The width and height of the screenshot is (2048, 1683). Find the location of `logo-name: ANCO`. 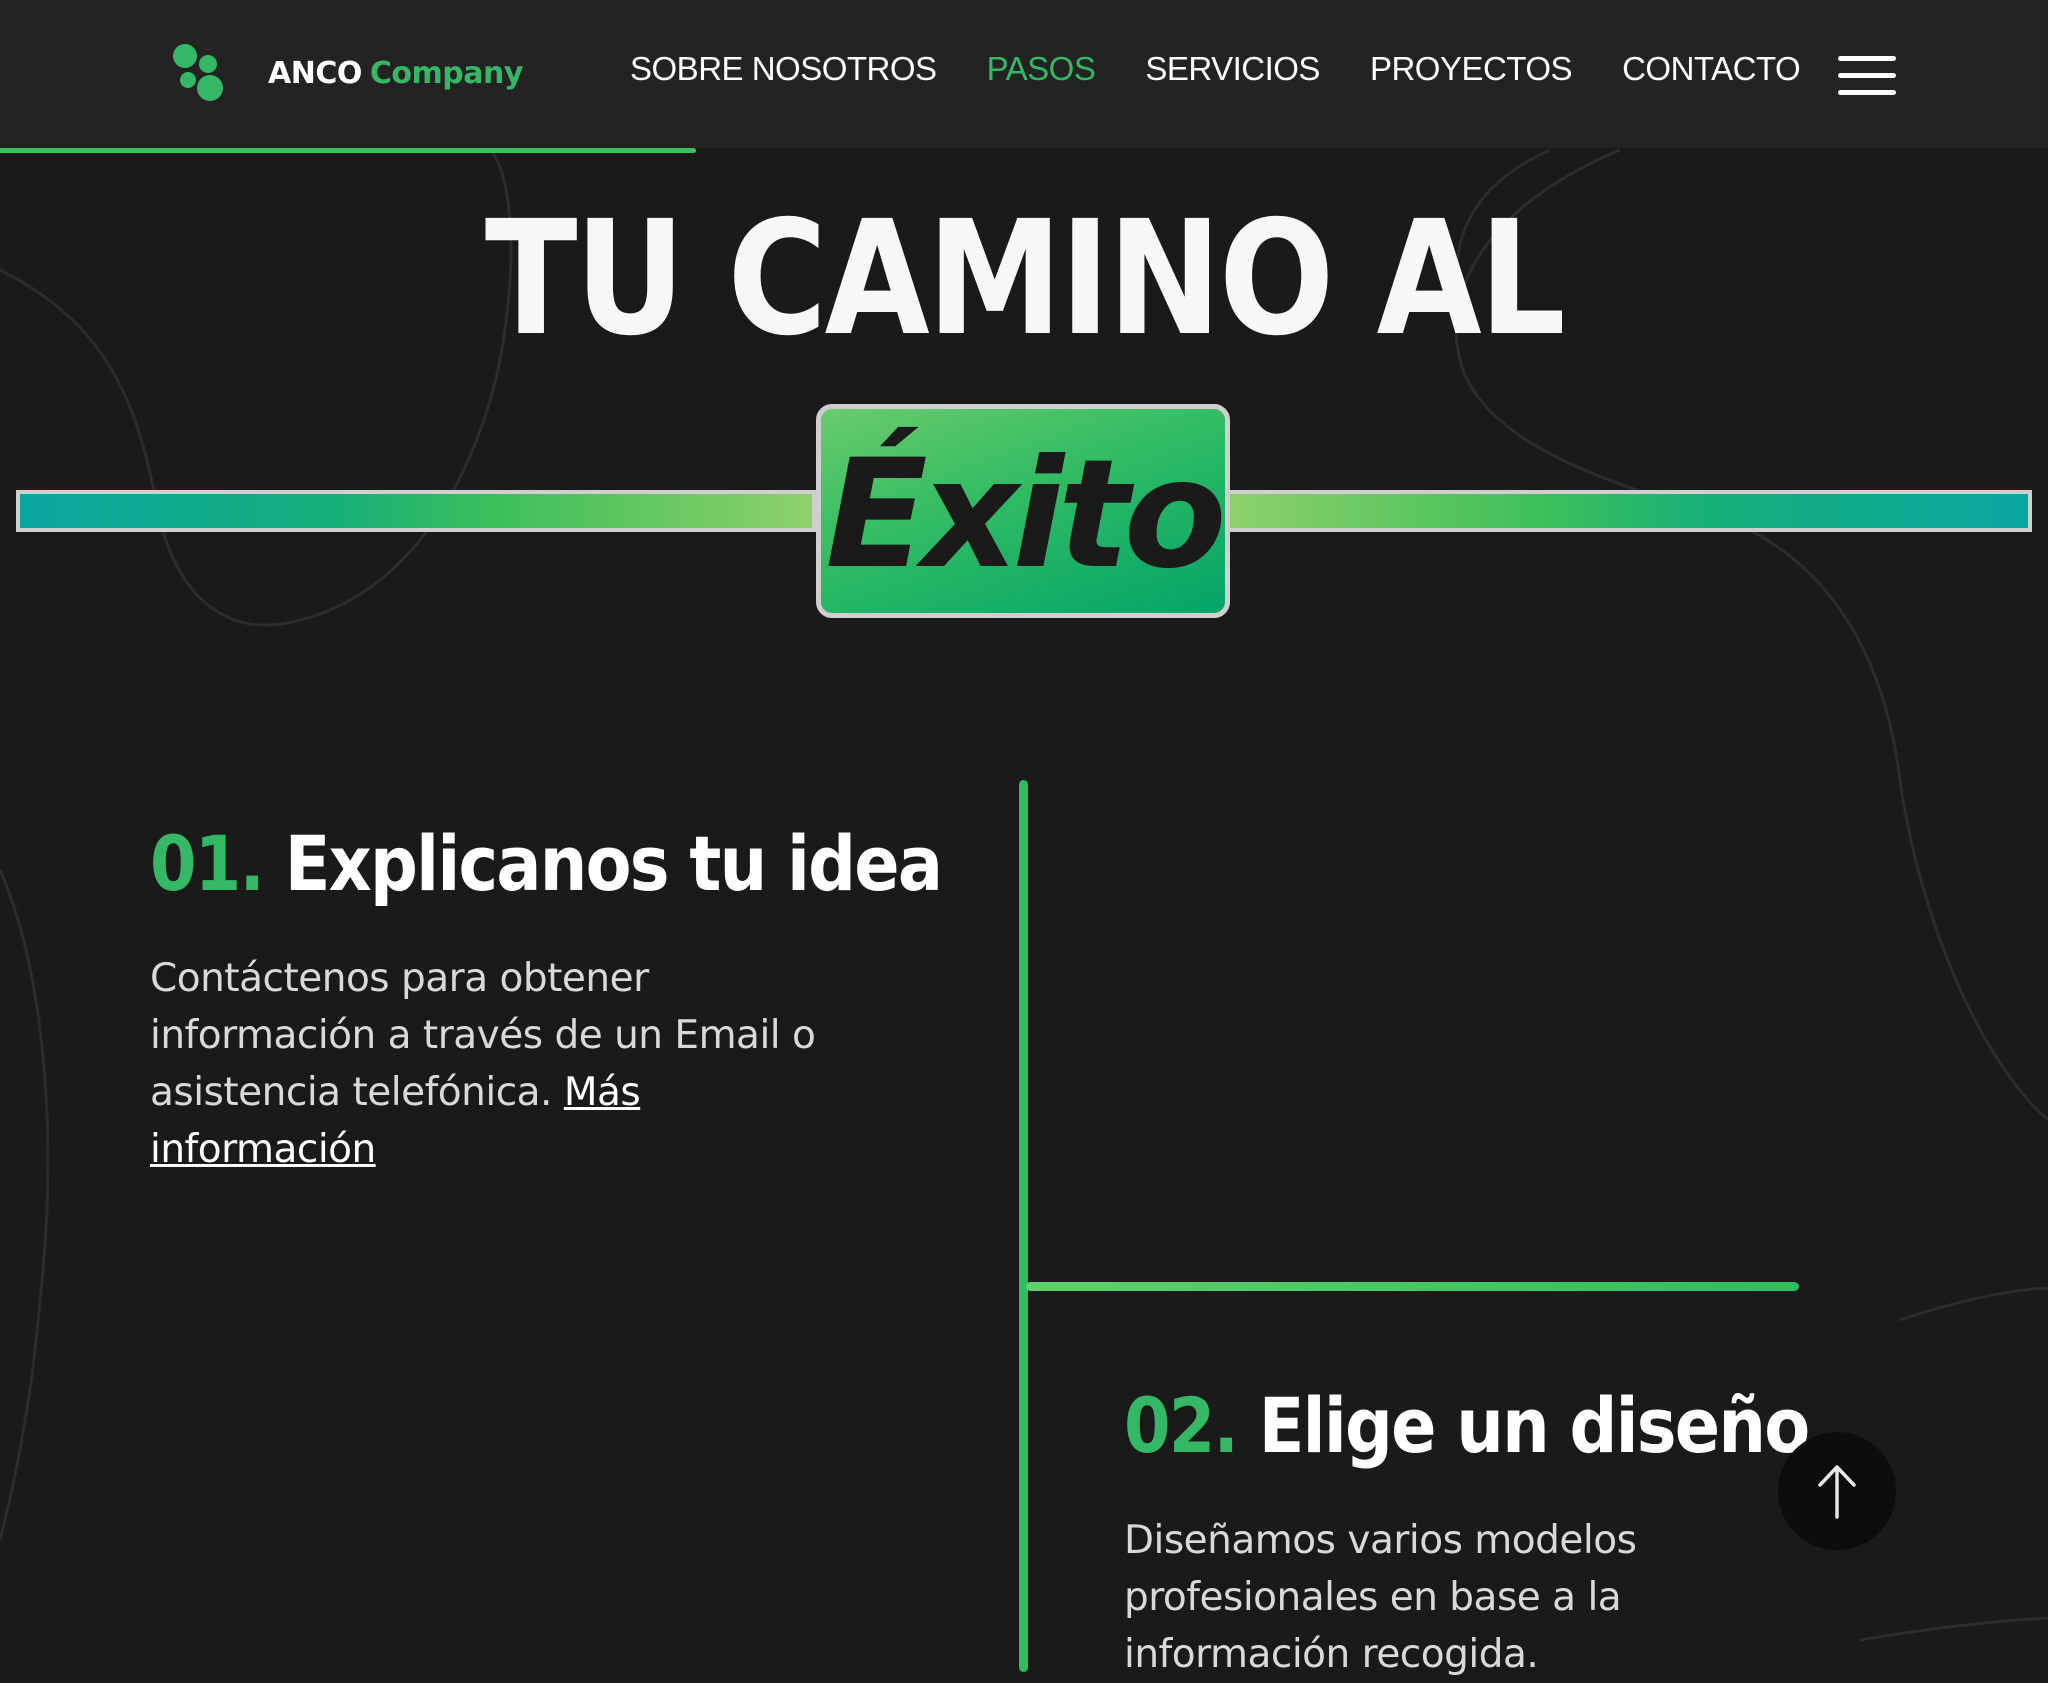

logo-name: ANCO is located at coordinates (315, 73).